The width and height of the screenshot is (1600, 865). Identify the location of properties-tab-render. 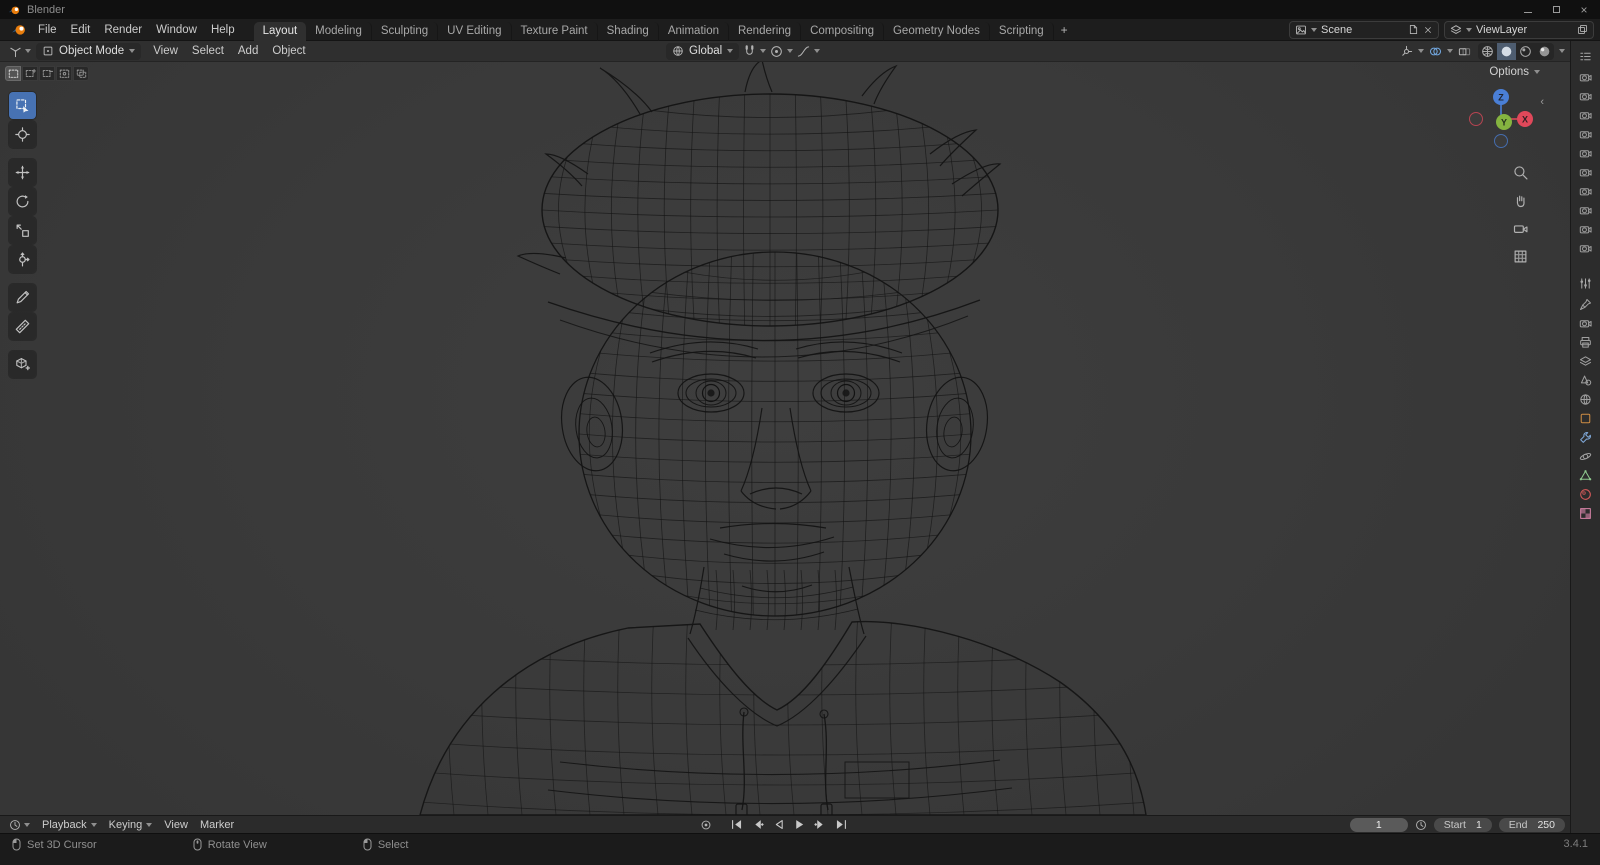
(1586, 323).